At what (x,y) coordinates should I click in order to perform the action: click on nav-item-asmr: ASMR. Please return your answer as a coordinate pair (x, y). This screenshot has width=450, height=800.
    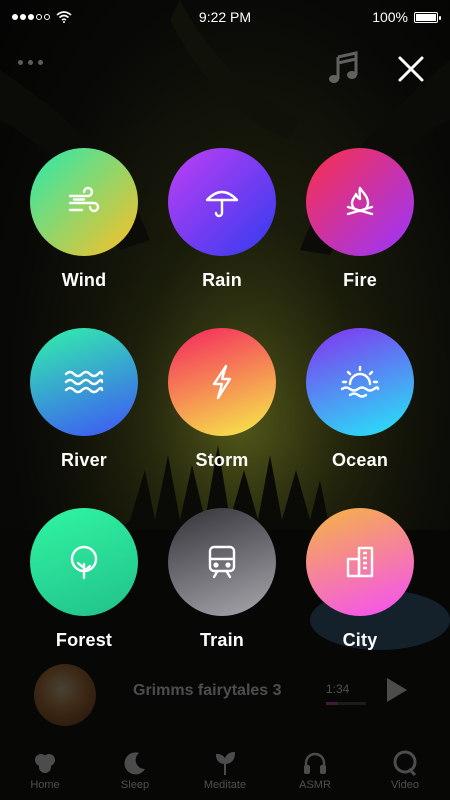
    Looking at the image, I should click on (315, 770).